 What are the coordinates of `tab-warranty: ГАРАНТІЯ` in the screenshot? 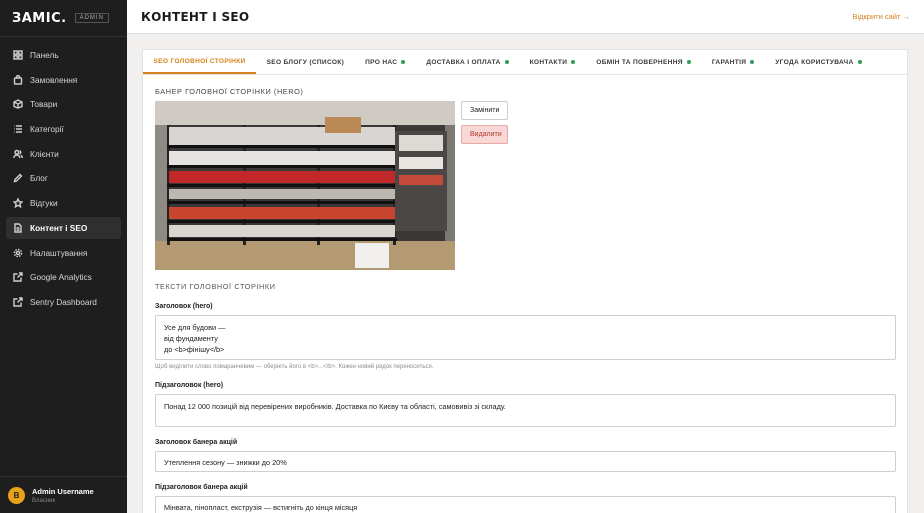 It's located at (732, 62).